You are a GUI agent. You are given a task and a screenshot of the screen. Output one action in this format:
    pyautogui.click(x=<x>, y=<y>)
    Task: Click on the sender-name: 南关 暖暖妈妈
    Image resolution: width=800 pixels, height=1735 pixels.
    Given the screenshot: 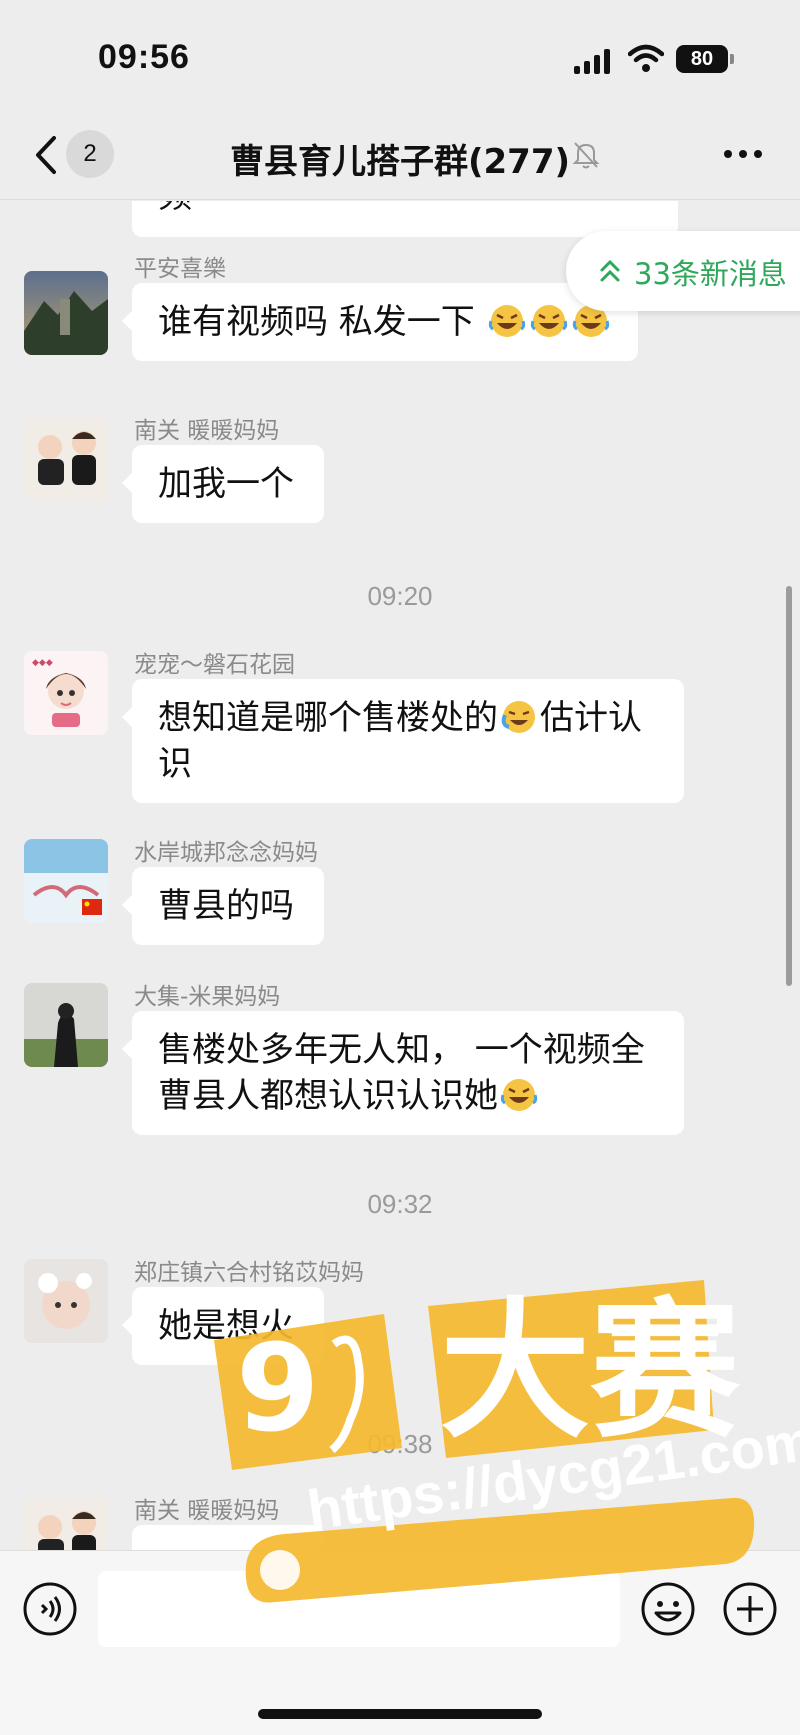 What is the action you would take?
    pyautogui.click(x=207, y=431)
    